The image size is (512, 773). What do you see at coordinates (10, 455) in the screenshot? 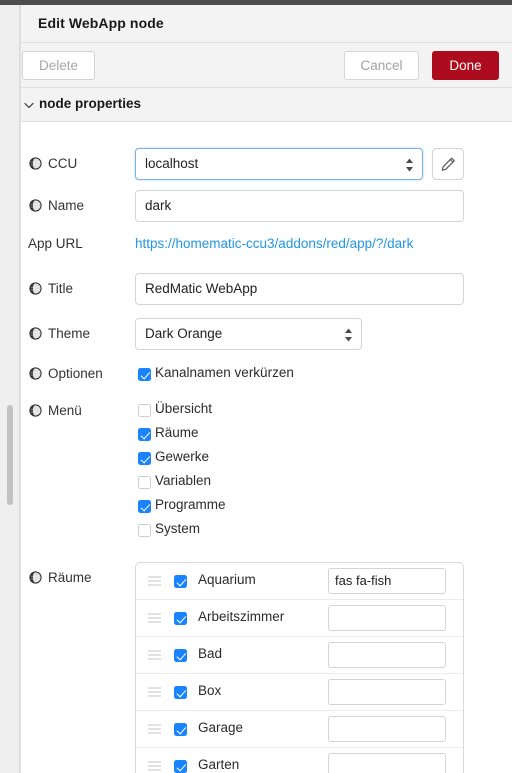
I see `scrollbar-thumb` at bounding box center [10, 455].